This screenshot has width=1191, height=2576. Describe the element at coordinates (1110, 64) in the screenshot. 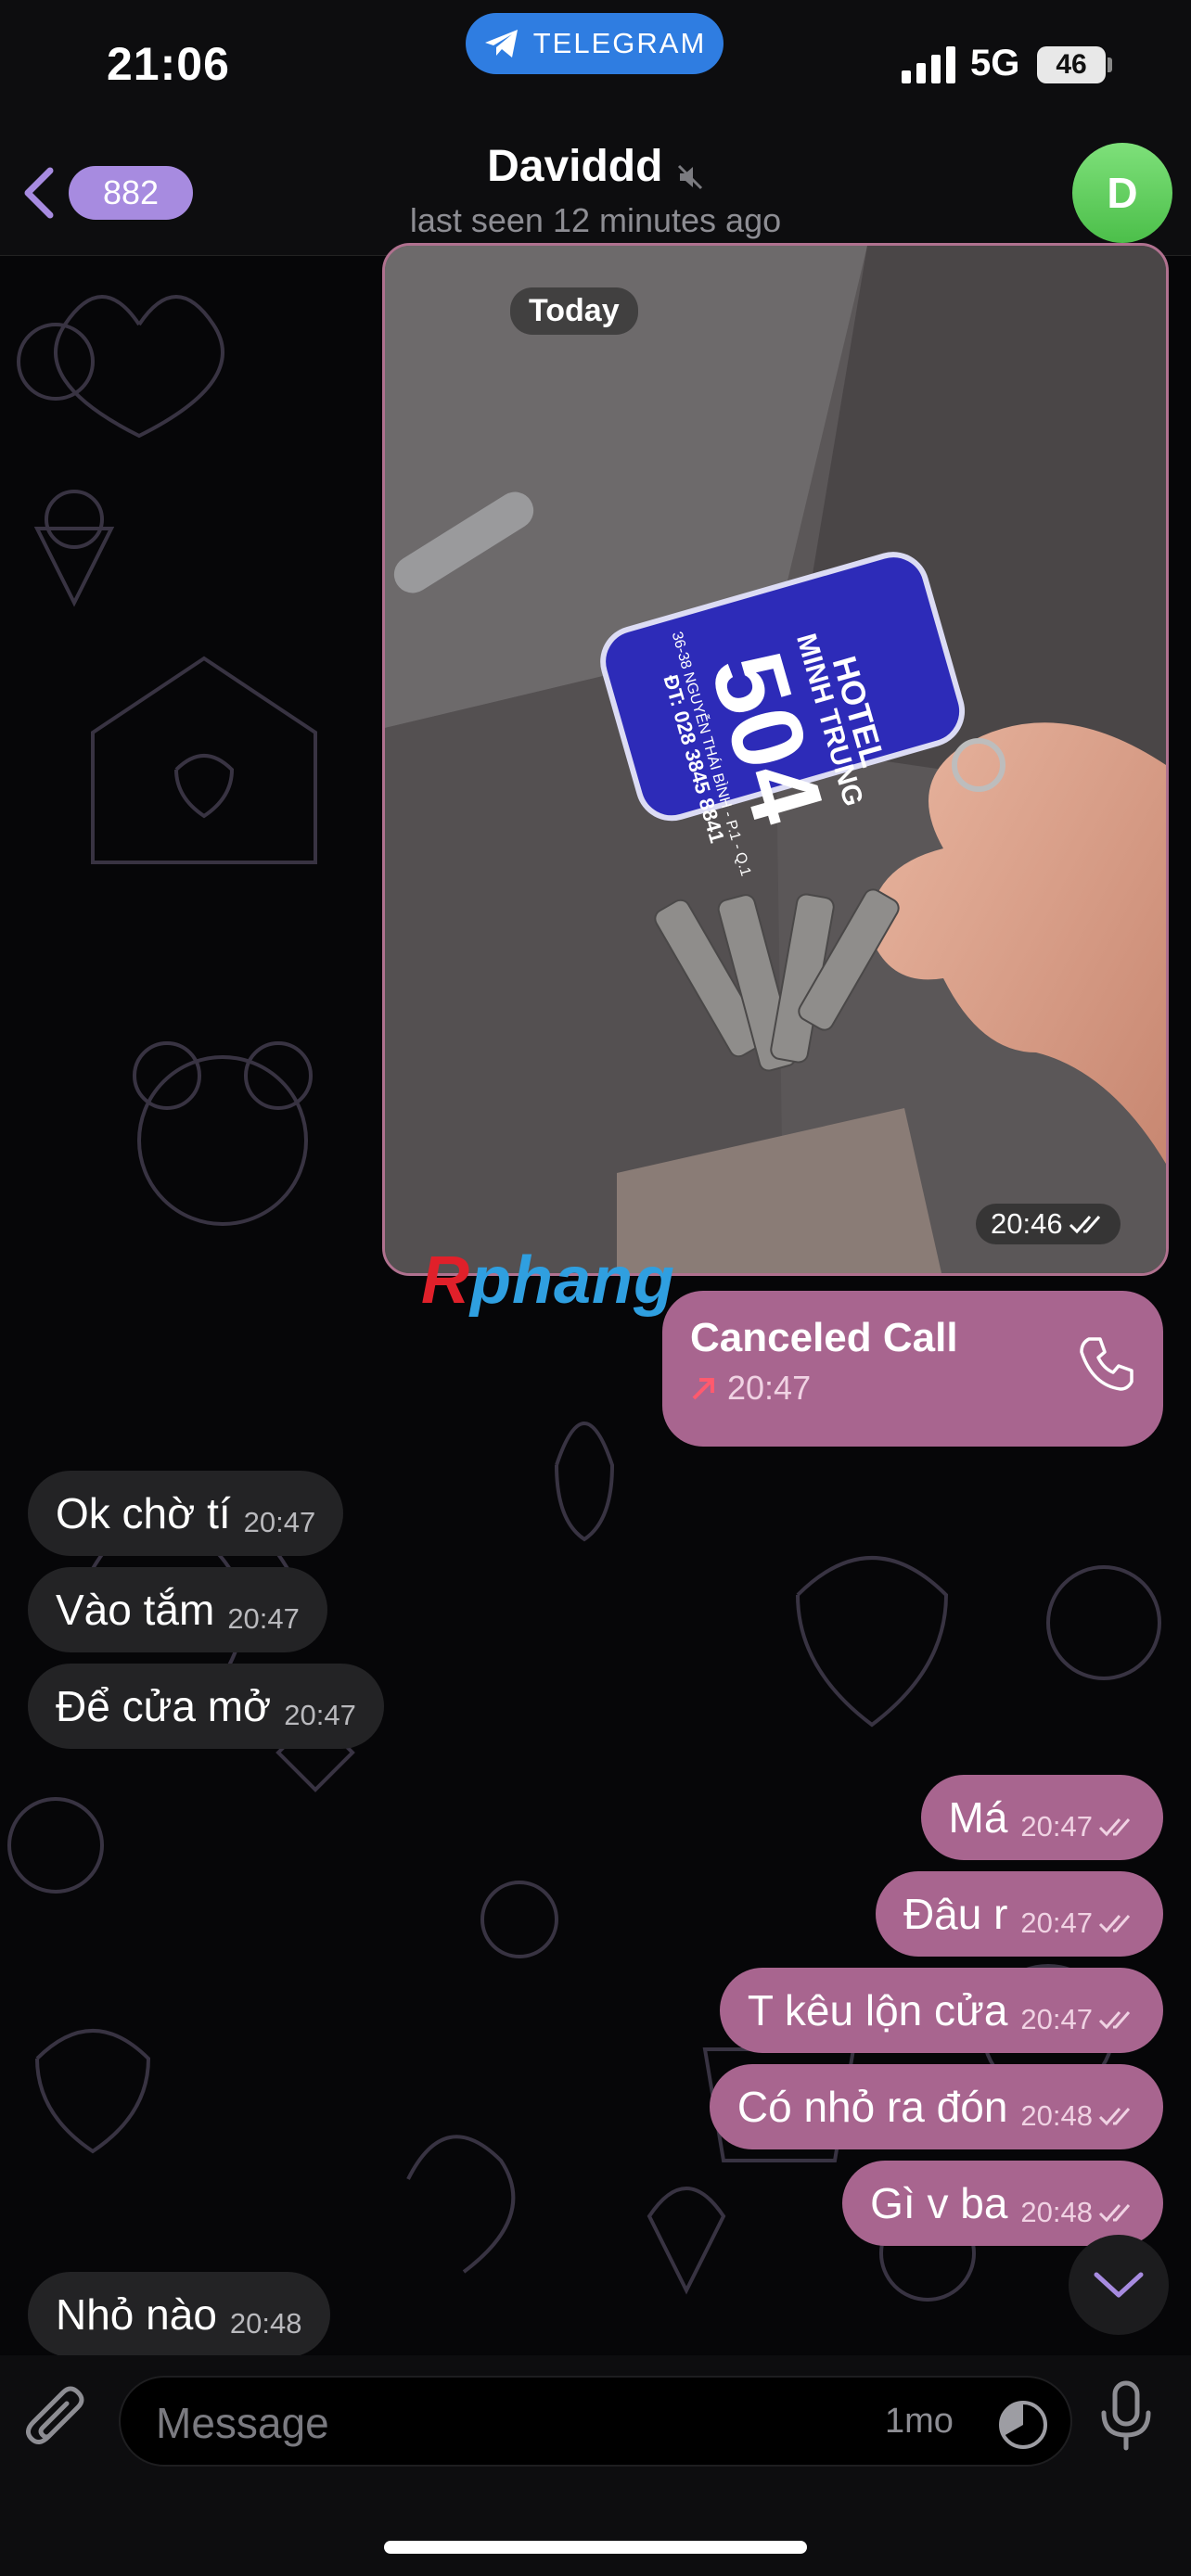

I see `battery-tip` at that location.